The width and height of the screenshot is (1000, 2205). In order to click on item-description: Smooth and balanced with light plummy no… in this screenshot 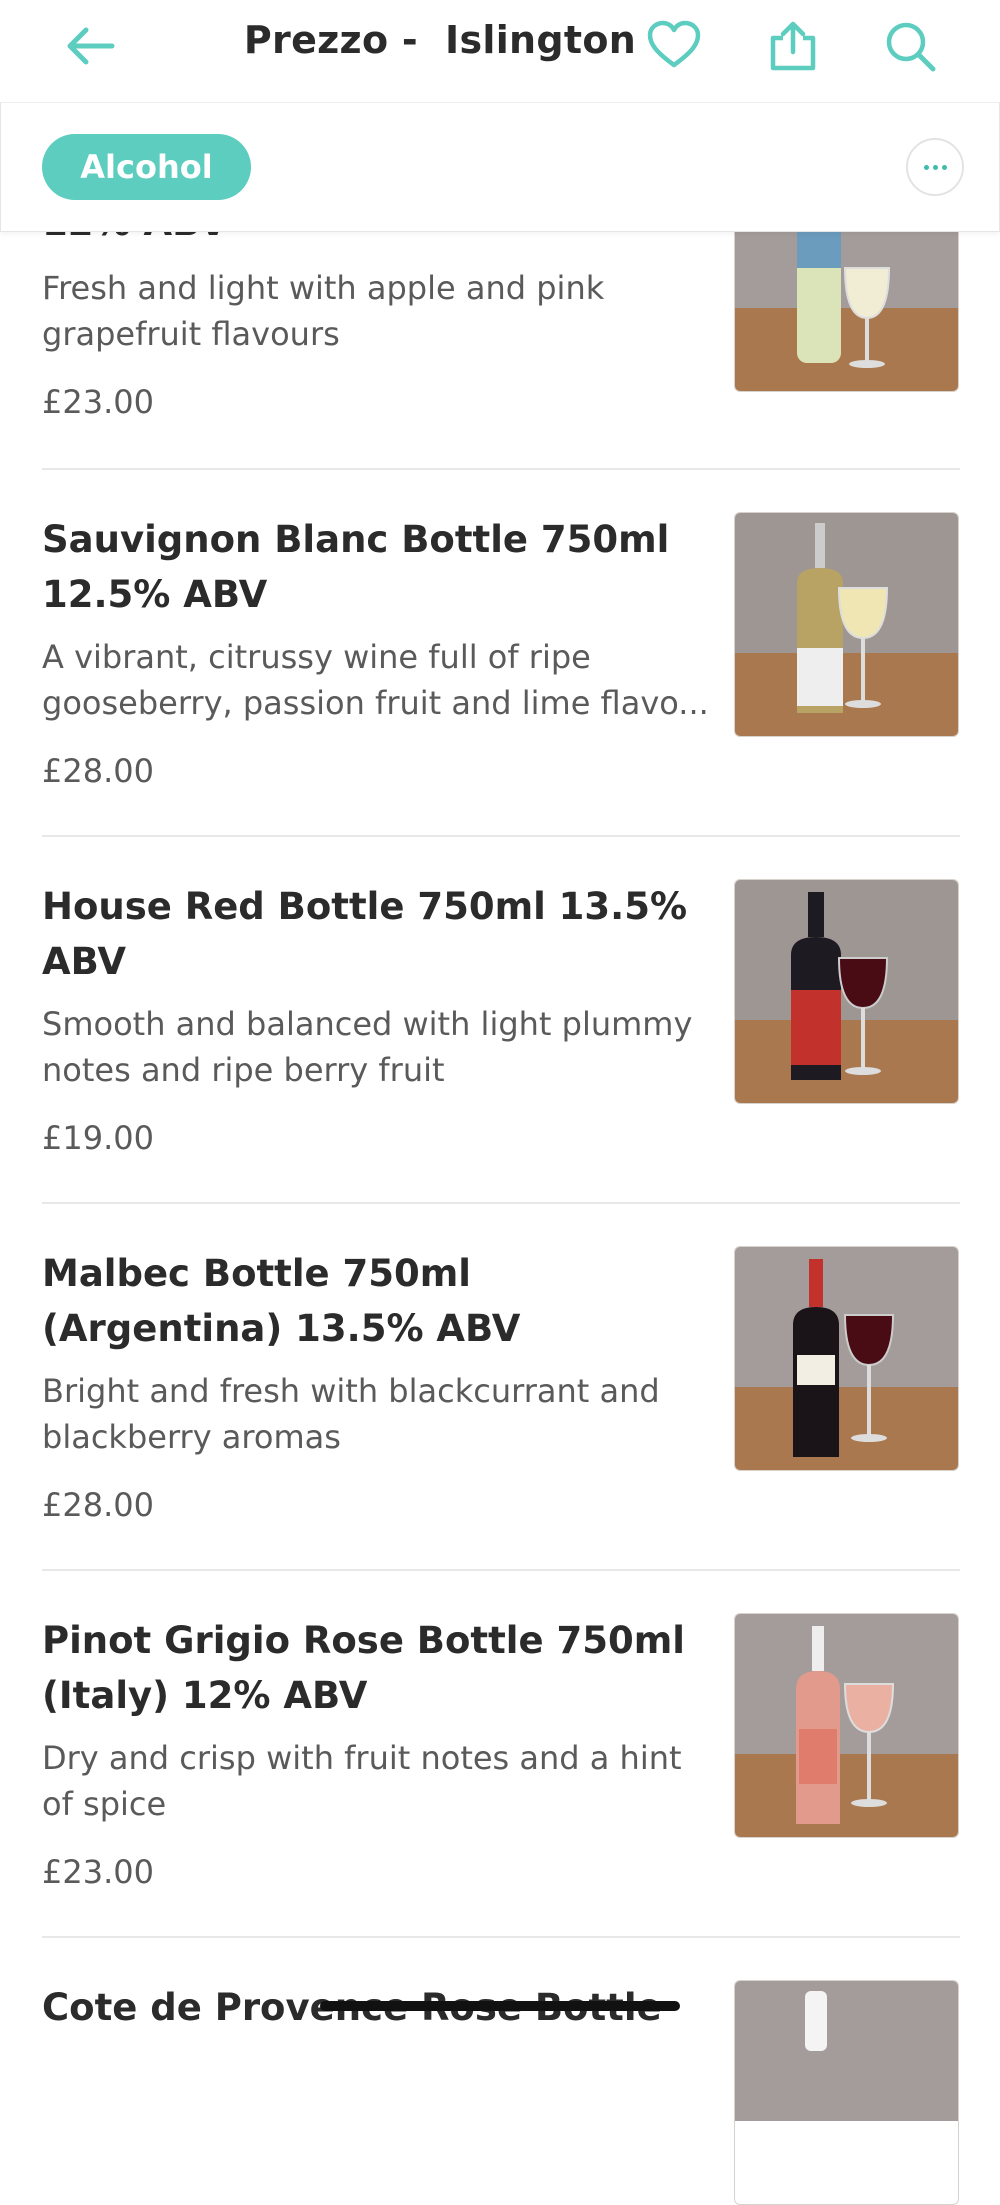, I will do `click(367, 1047)`.